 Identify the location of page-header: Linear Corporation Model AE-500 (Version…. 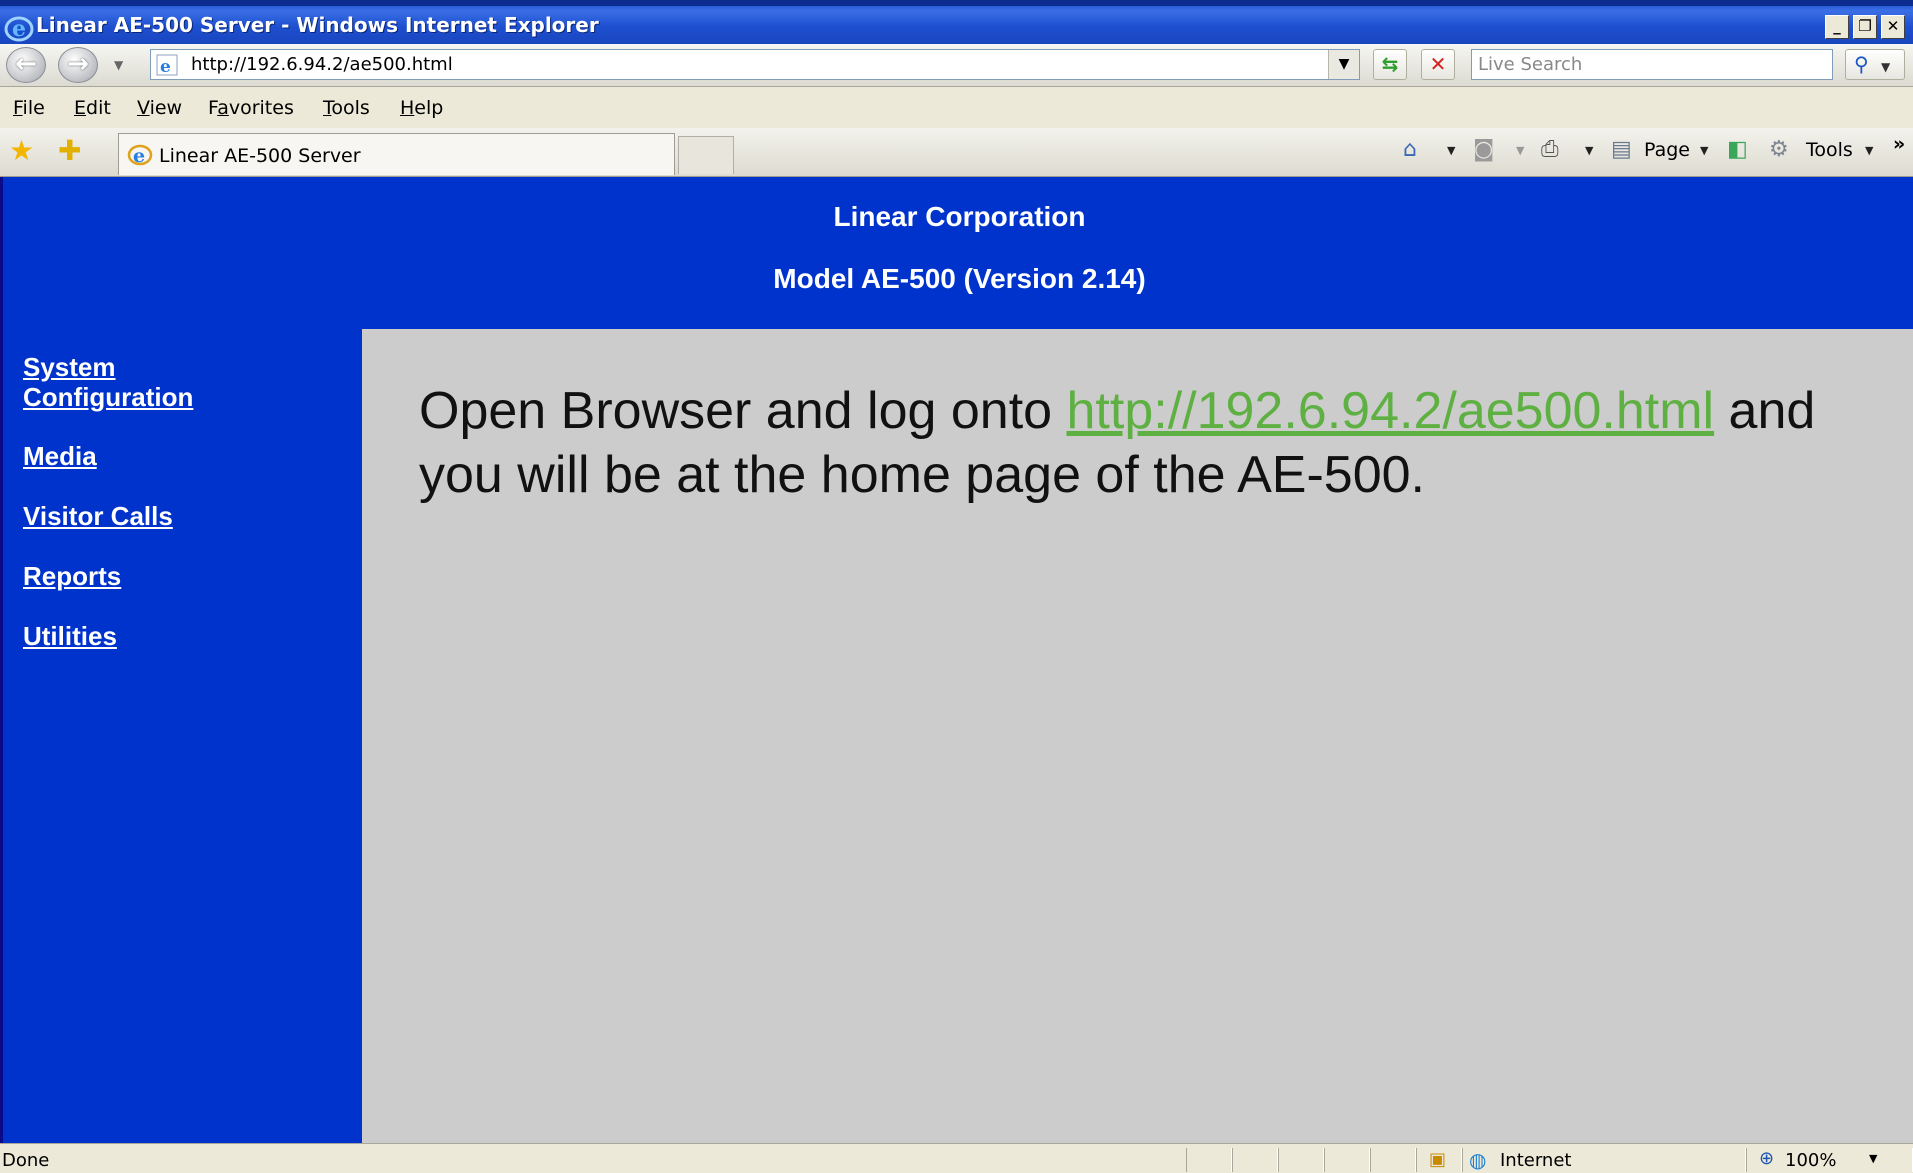
(956, 253).